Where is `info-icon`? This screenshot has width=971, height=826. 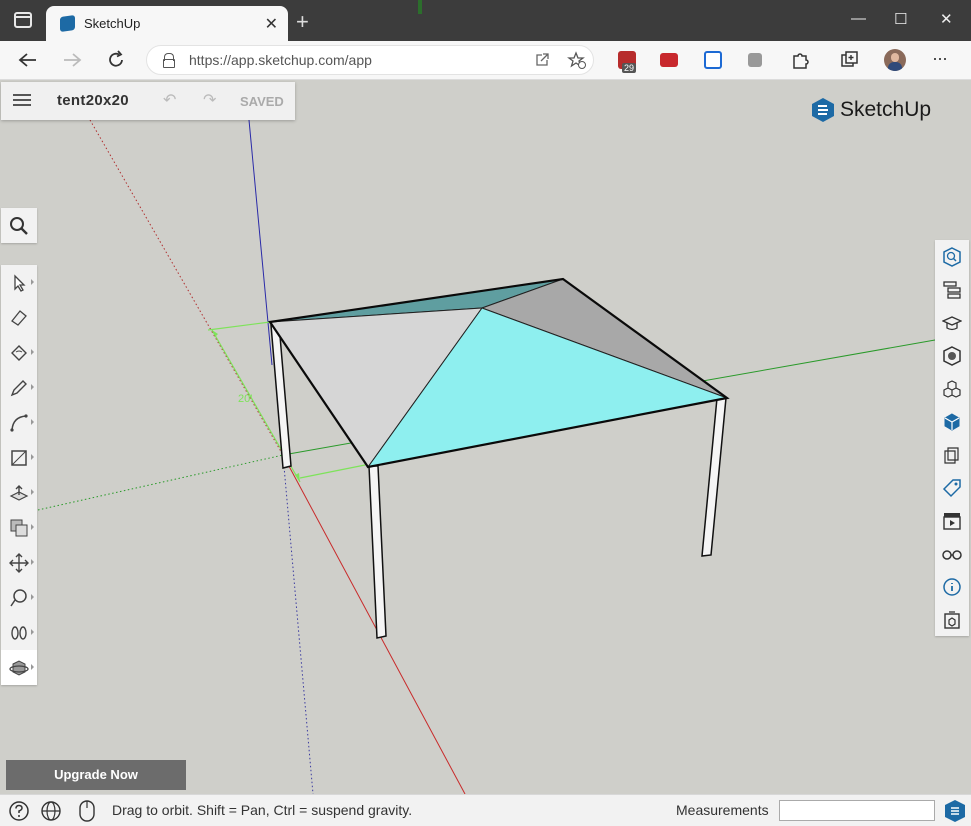
info-icon is located at coordinates (952, 586).